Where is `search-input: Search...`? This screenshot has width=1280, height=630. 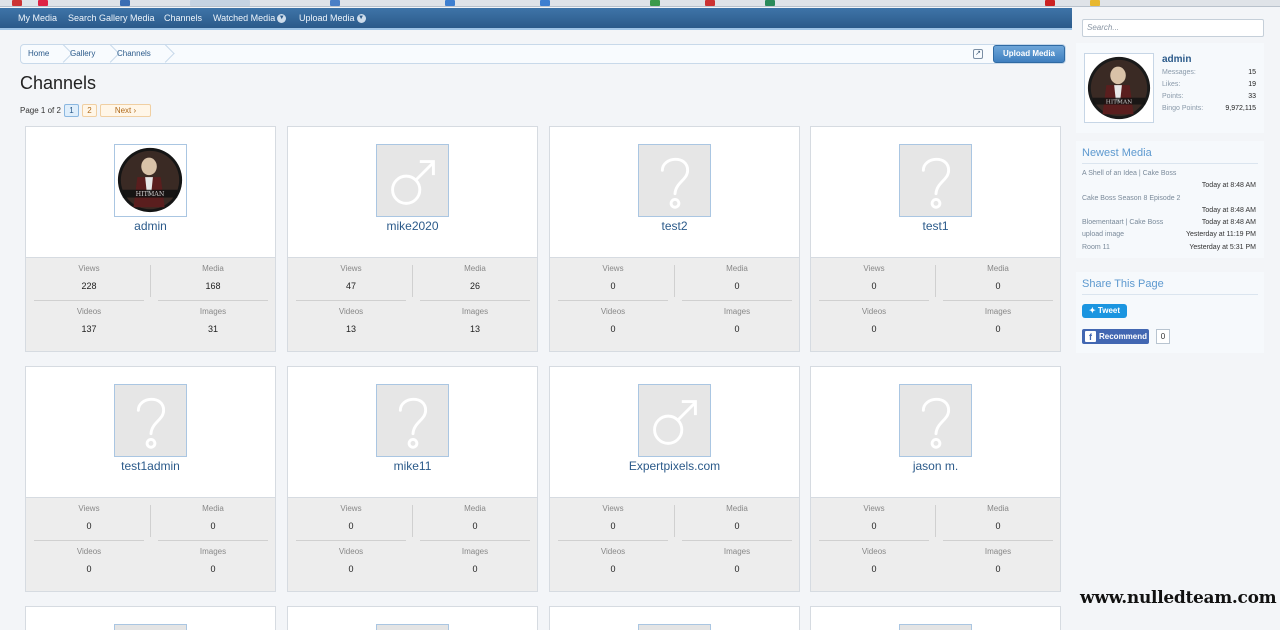
search-input: Search... is located at coordinates (1173, 28).